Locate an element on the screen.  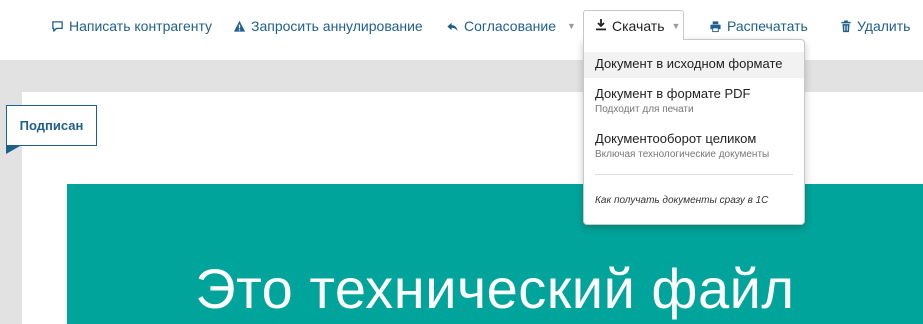
delete-label: Удалить is located at coordinates (884, 26).